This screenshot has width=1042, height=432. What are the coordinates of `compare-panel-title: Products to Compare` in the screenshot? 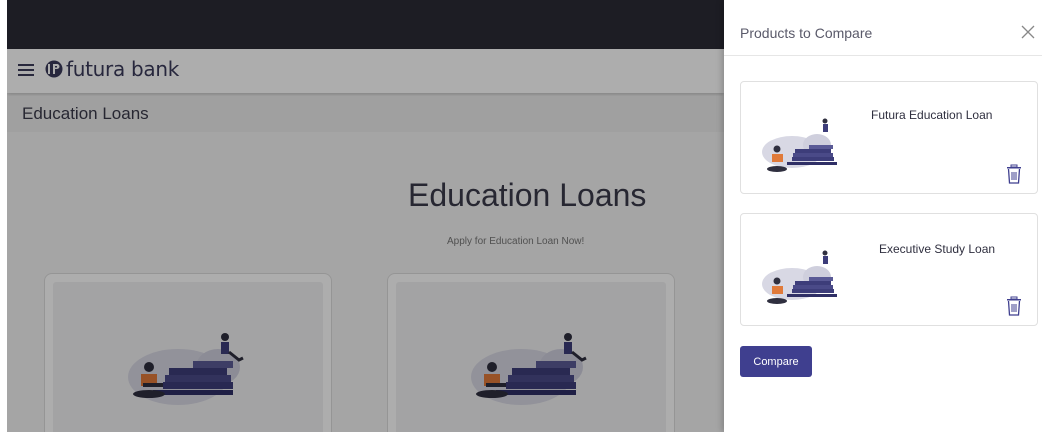 It's located at (806, 33).